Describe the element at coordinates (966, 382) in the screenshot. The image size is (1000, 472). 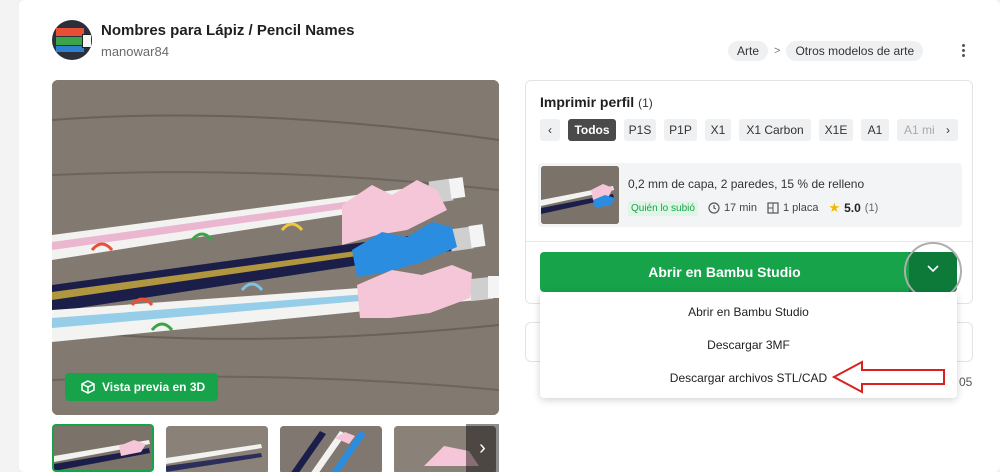
I see `partial-text: 05` at that location.